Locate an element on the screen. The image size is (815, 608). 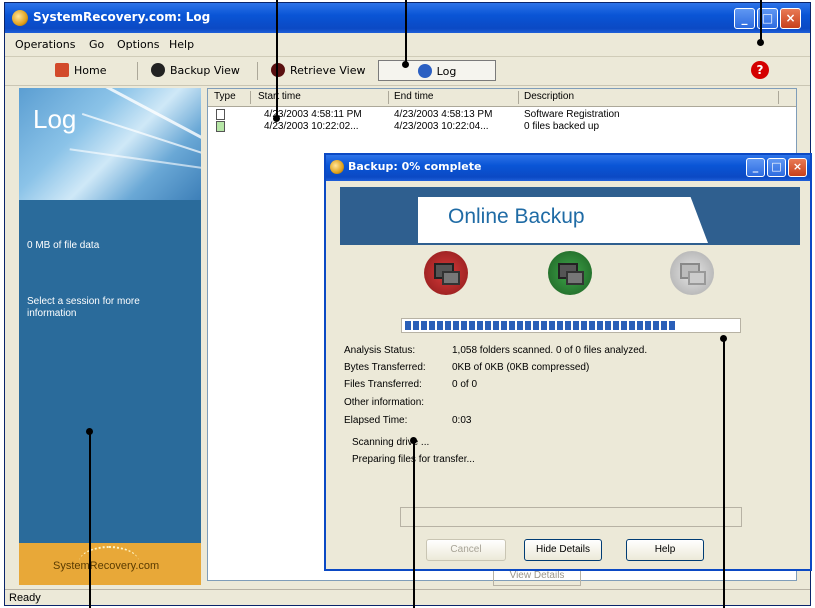
file-data-info: 0 MB of file data is located at coordinates (63, 245).